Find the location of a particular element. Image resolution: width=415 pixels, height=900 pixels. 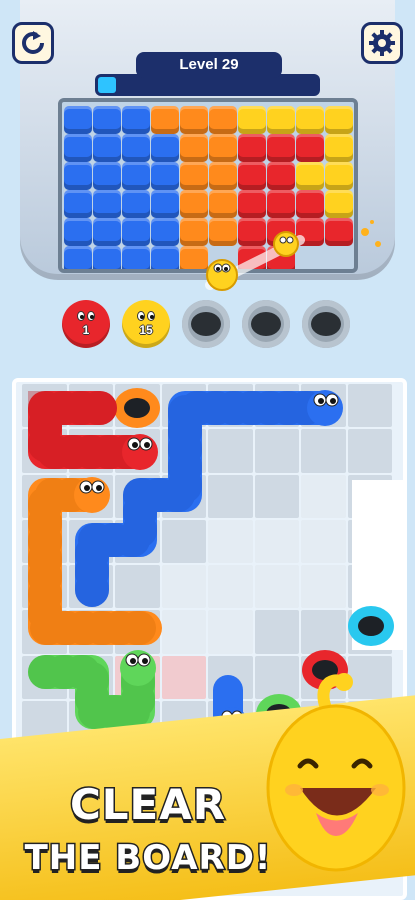

gear-icon is located at coordinates (382, 43).